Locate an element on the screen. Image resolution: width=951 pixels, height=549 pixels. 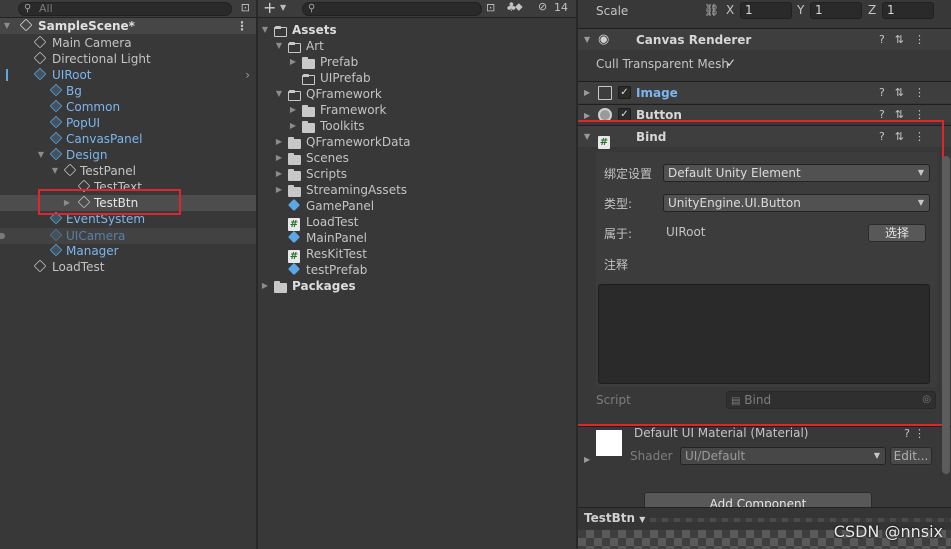
scene-menu-icon: ⋮ is located at coordinates (242, 26).